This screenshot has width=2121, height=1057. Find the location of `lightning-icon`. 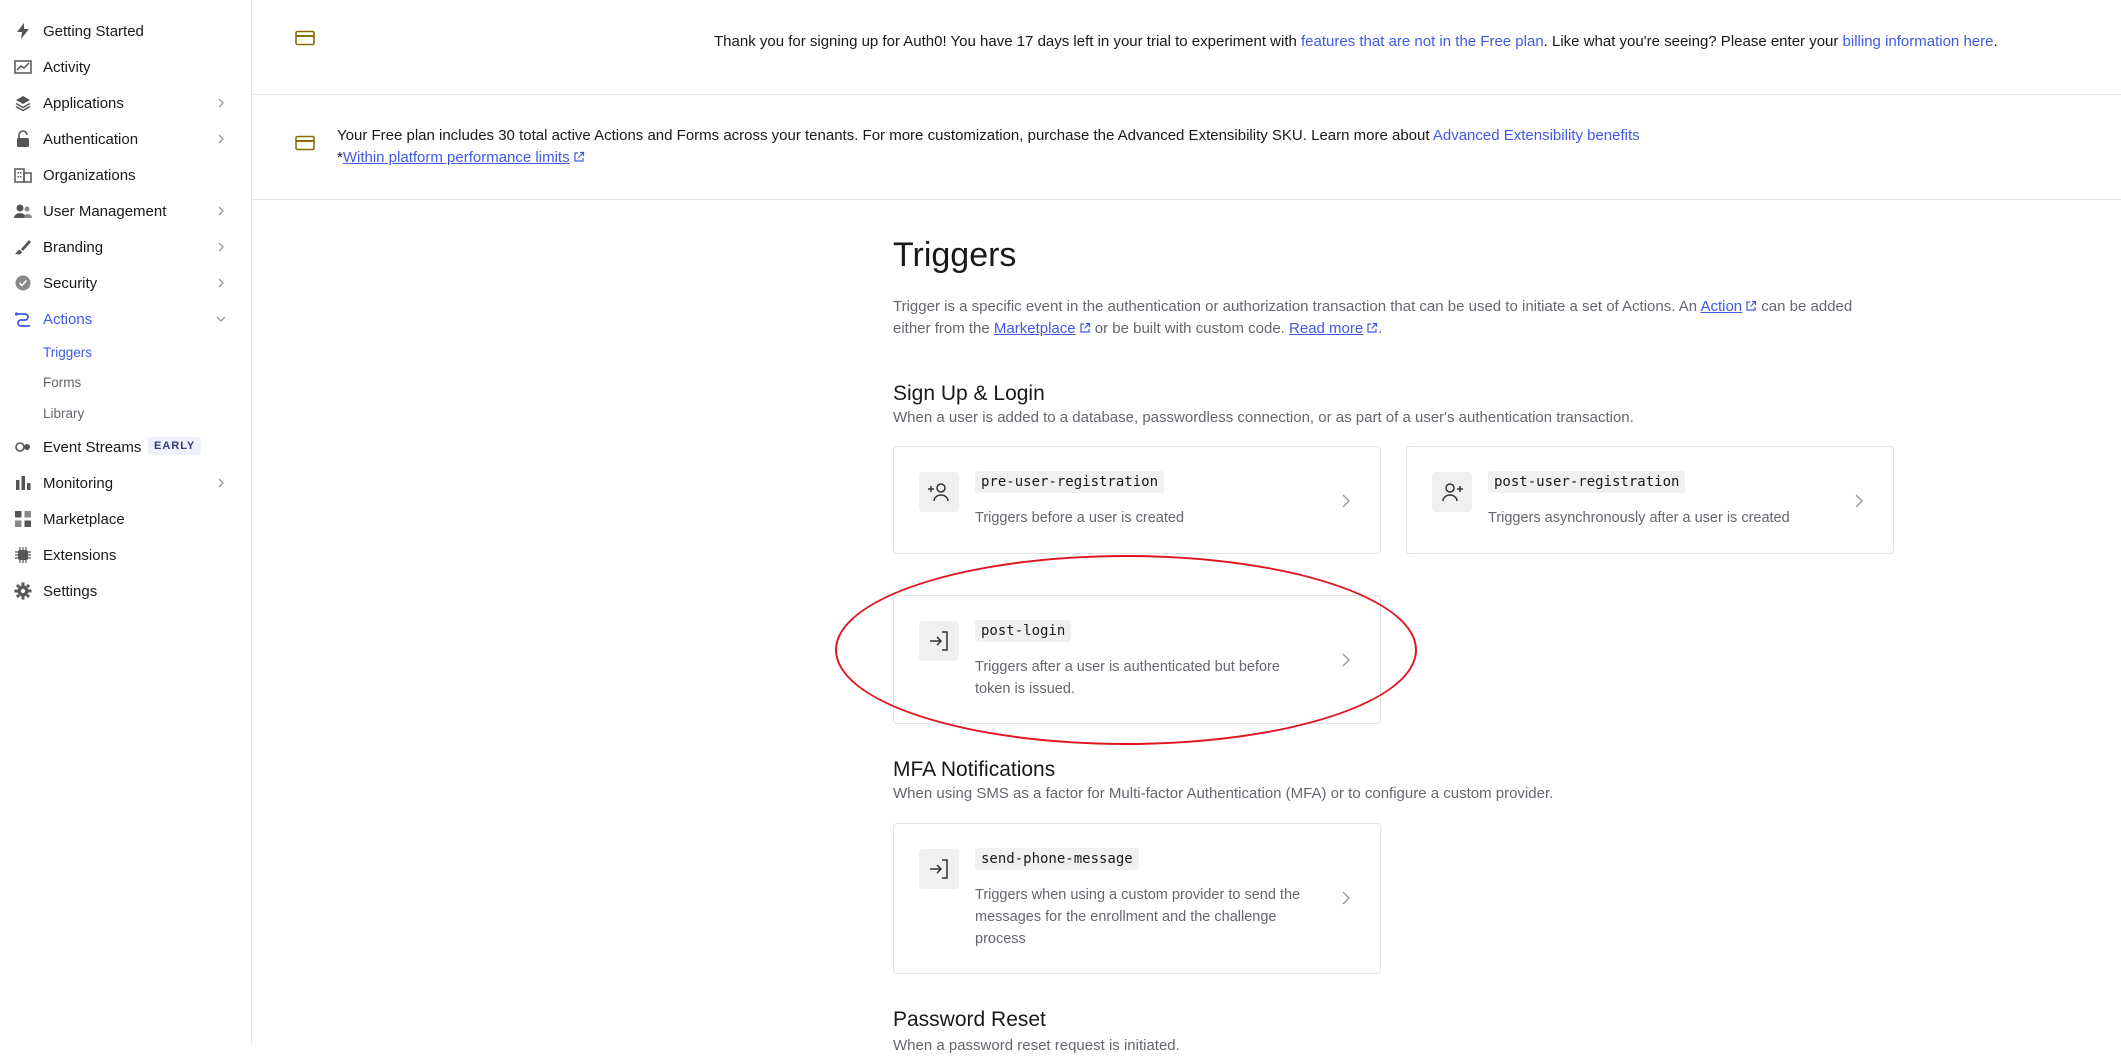

lightning-icon is located at coordinates (23, 31).